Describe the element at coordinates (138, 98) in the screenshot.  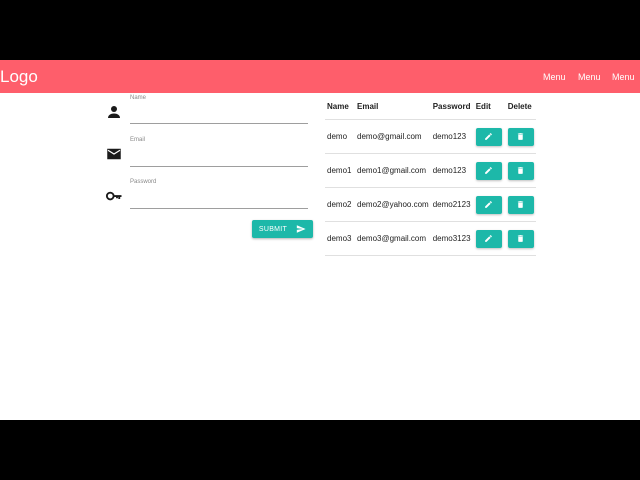
I see `name-label: Name` at that location.